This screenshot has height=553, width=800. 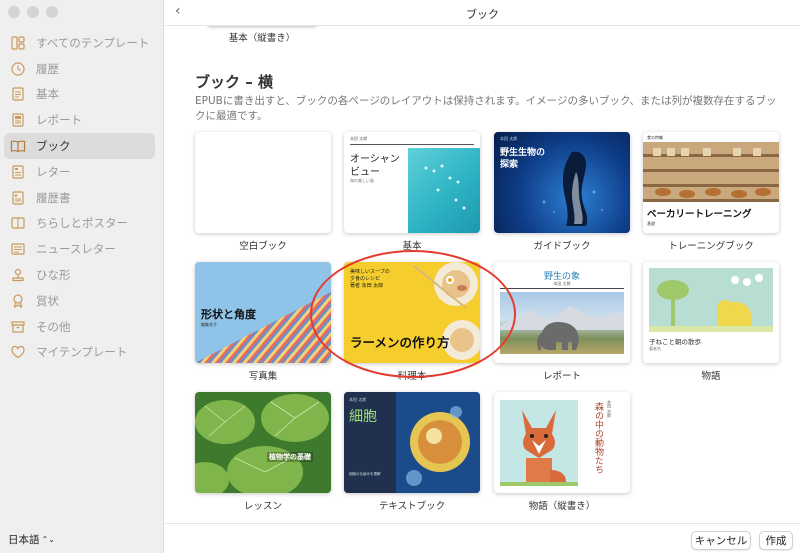 I want to click on sidebar-item-history: 履歴, so click(x=79, y=69).